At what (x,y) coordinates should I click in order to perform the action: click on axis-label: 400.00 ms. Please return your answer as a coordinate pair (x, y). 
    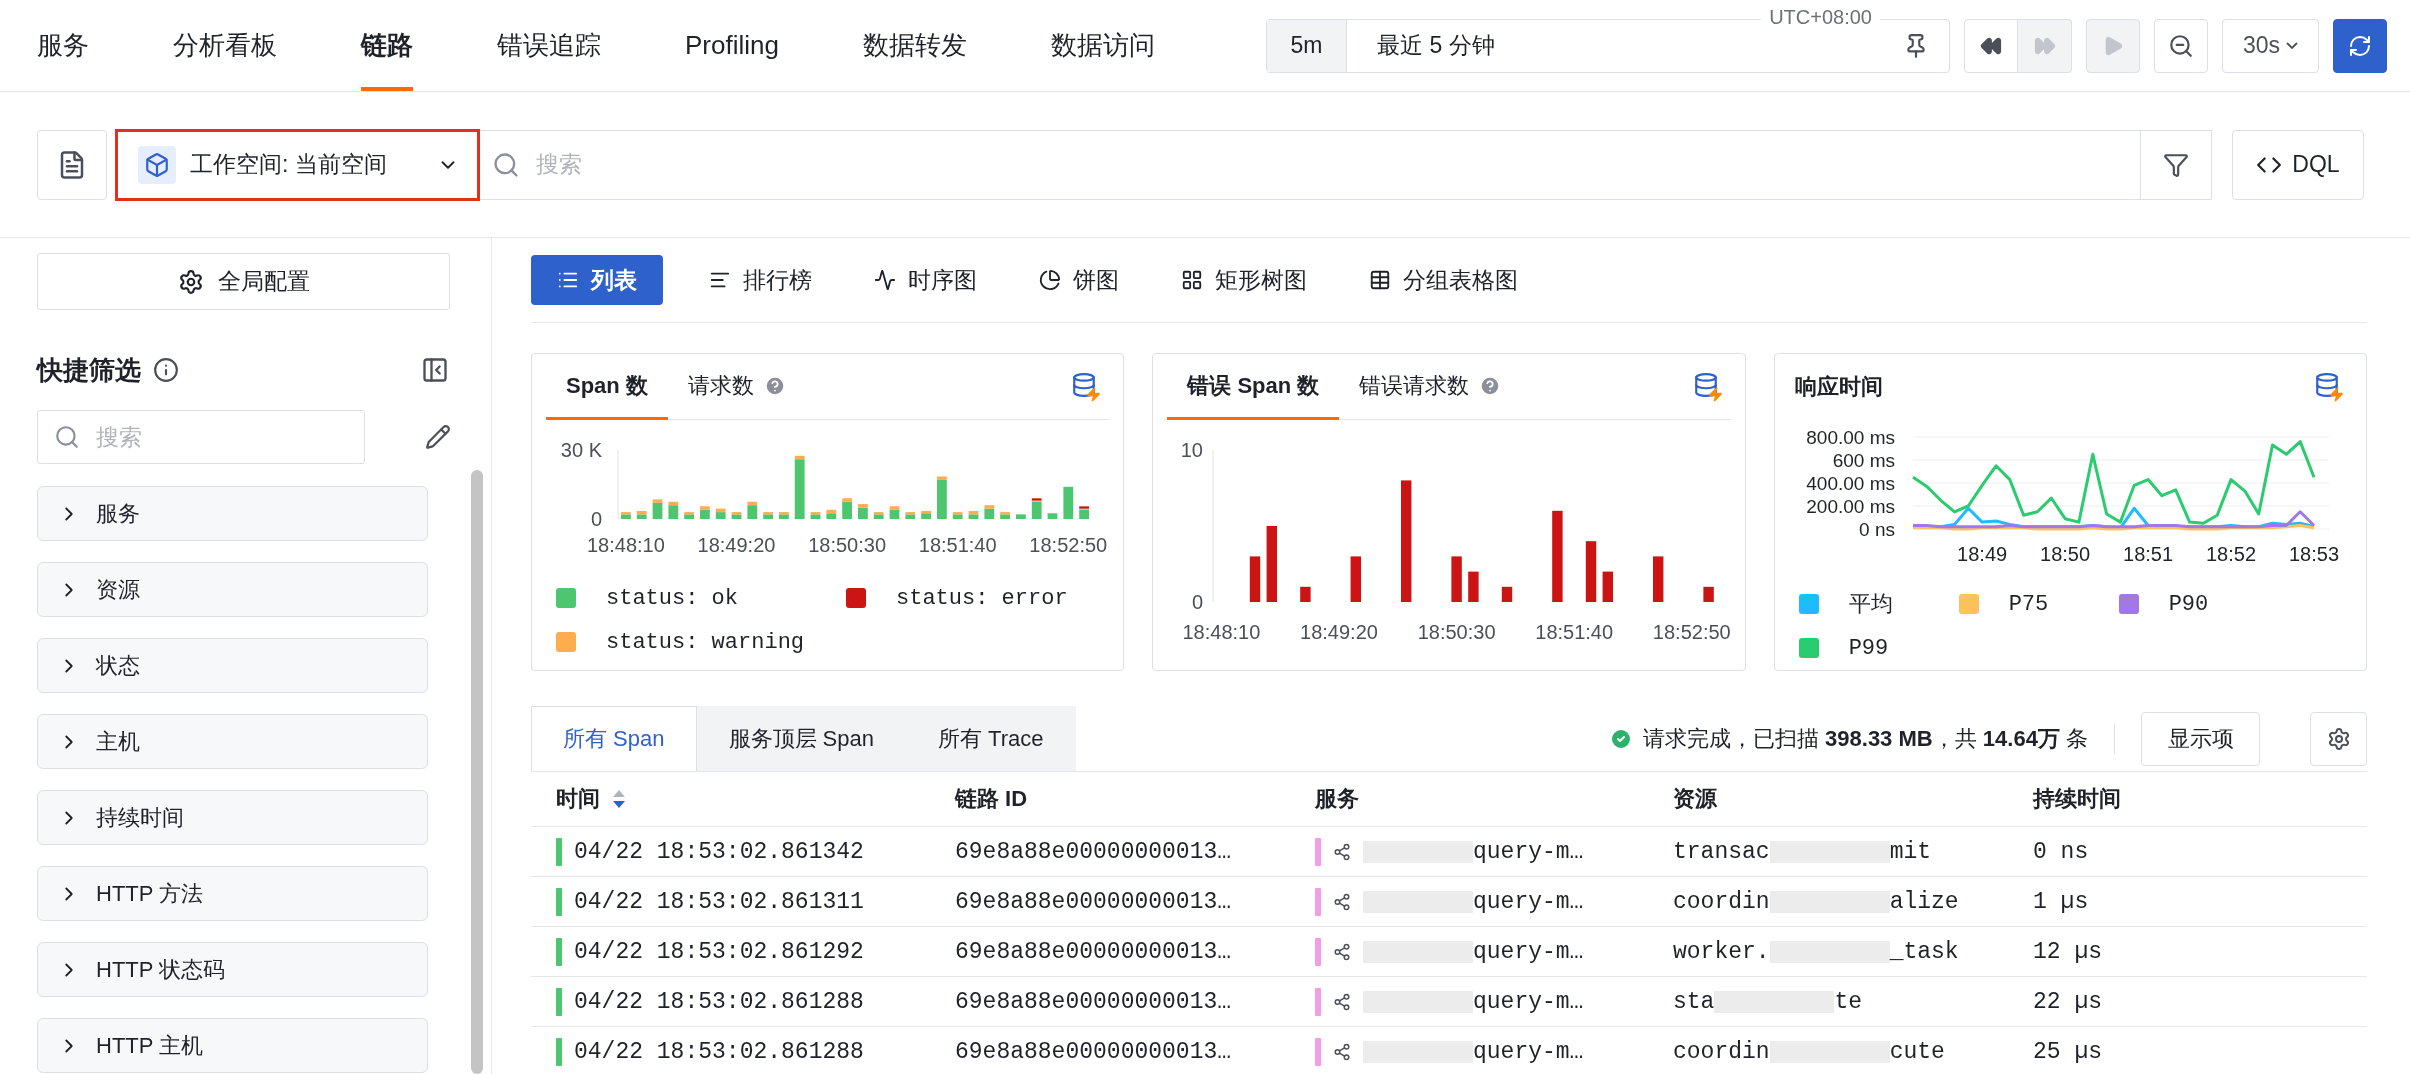
    Looking at the image, I should click on (1850, 483).